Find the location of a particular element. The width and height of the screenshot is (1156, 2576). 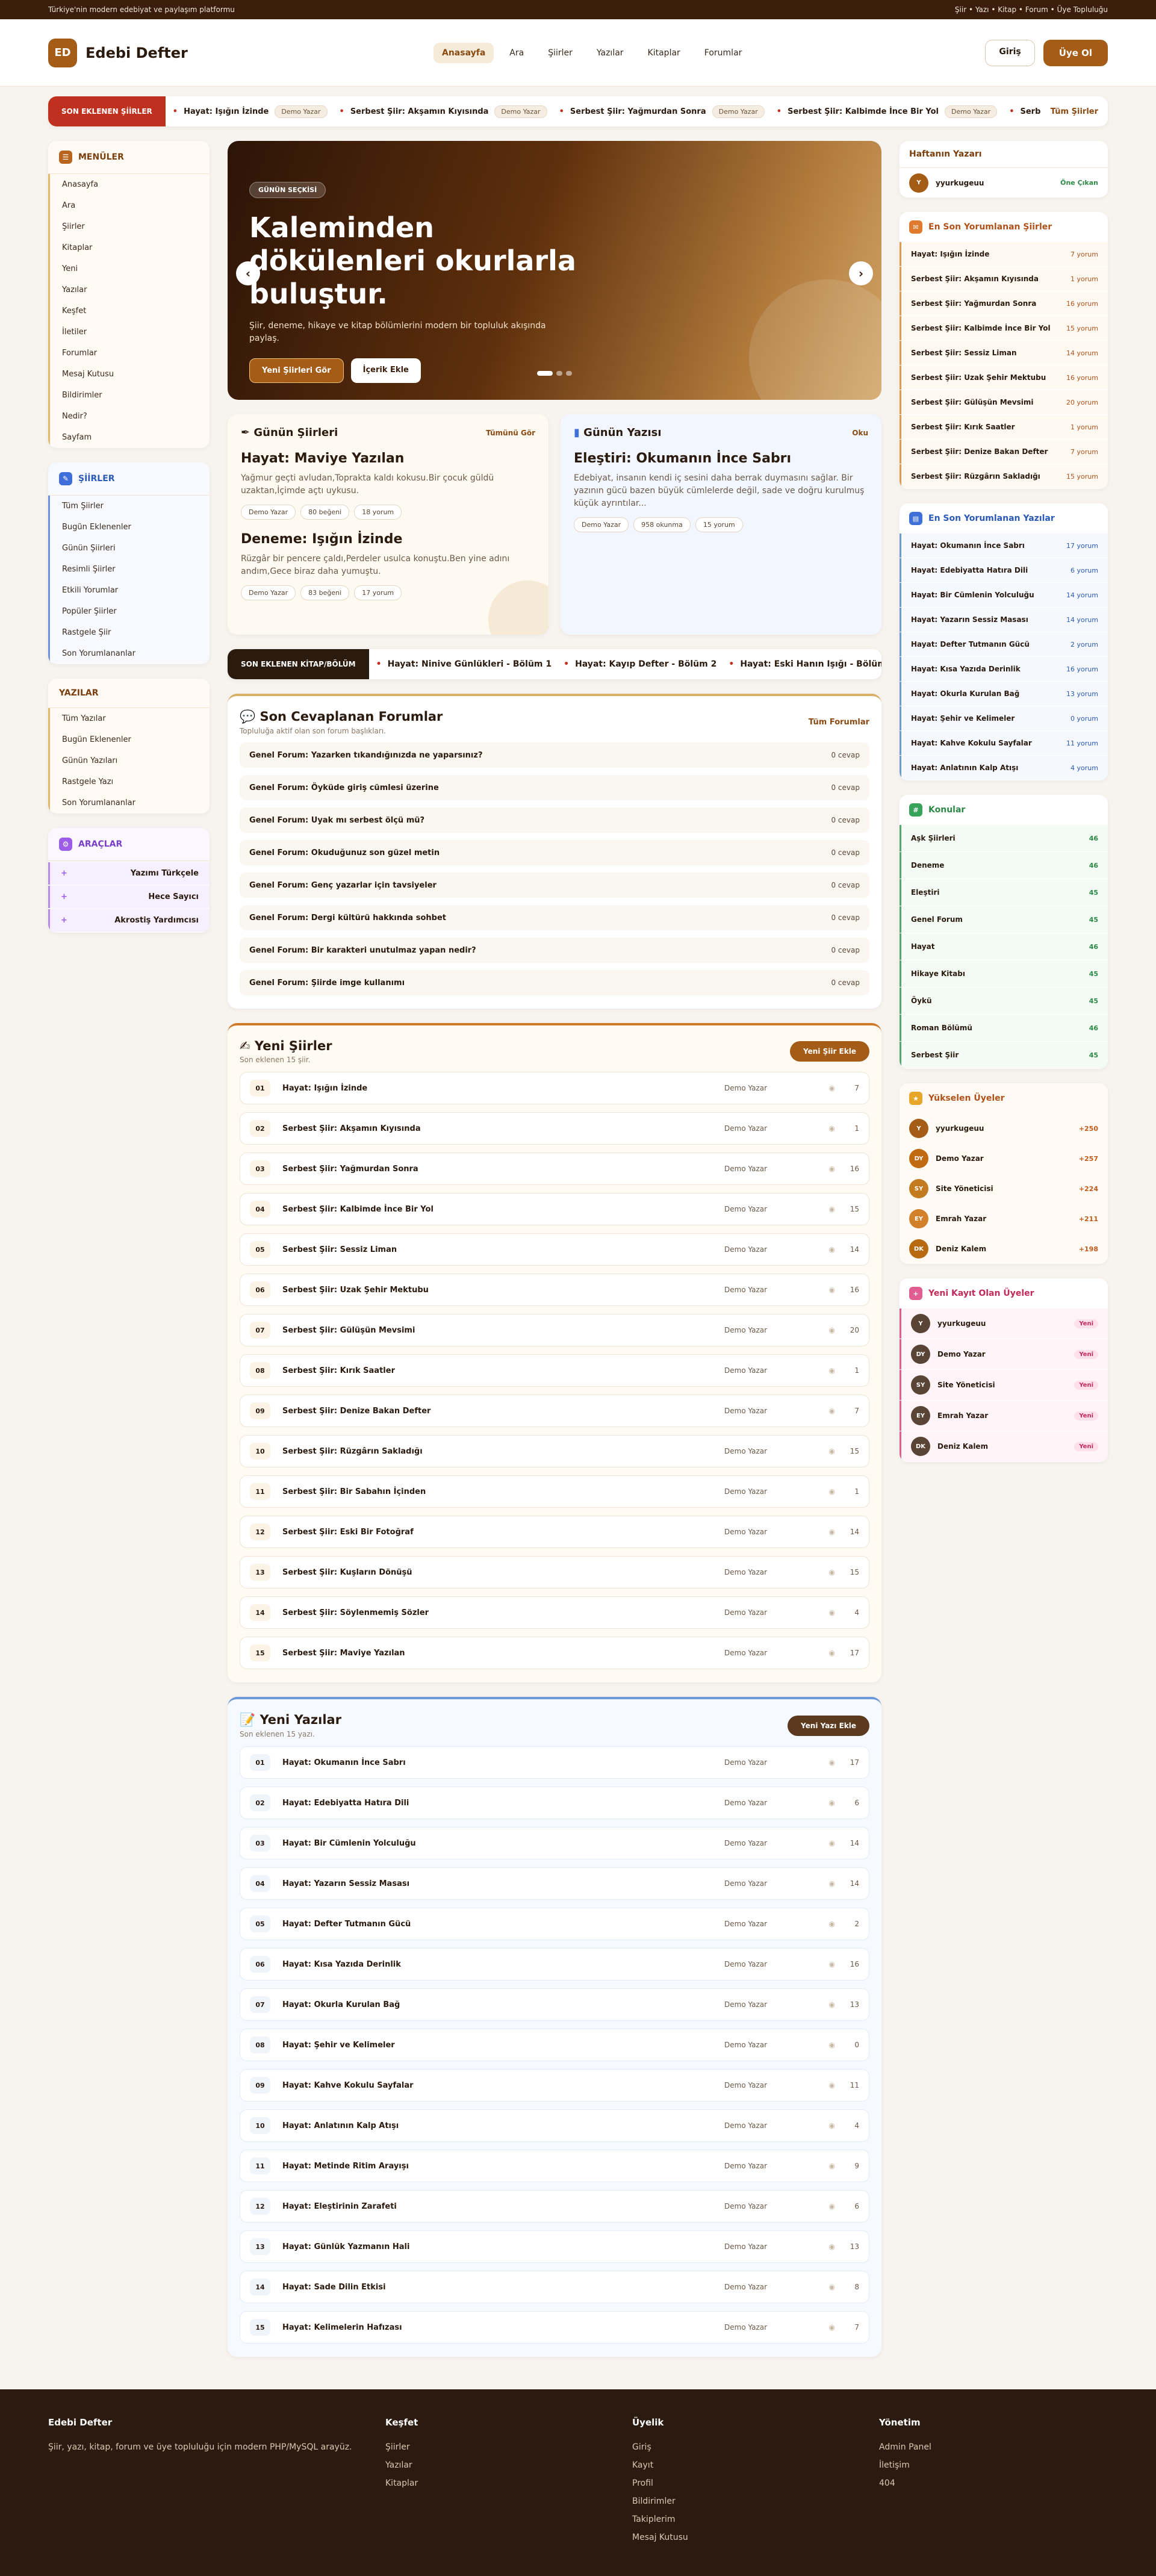

row-title: Deneme is located at coordinates (927, 866).